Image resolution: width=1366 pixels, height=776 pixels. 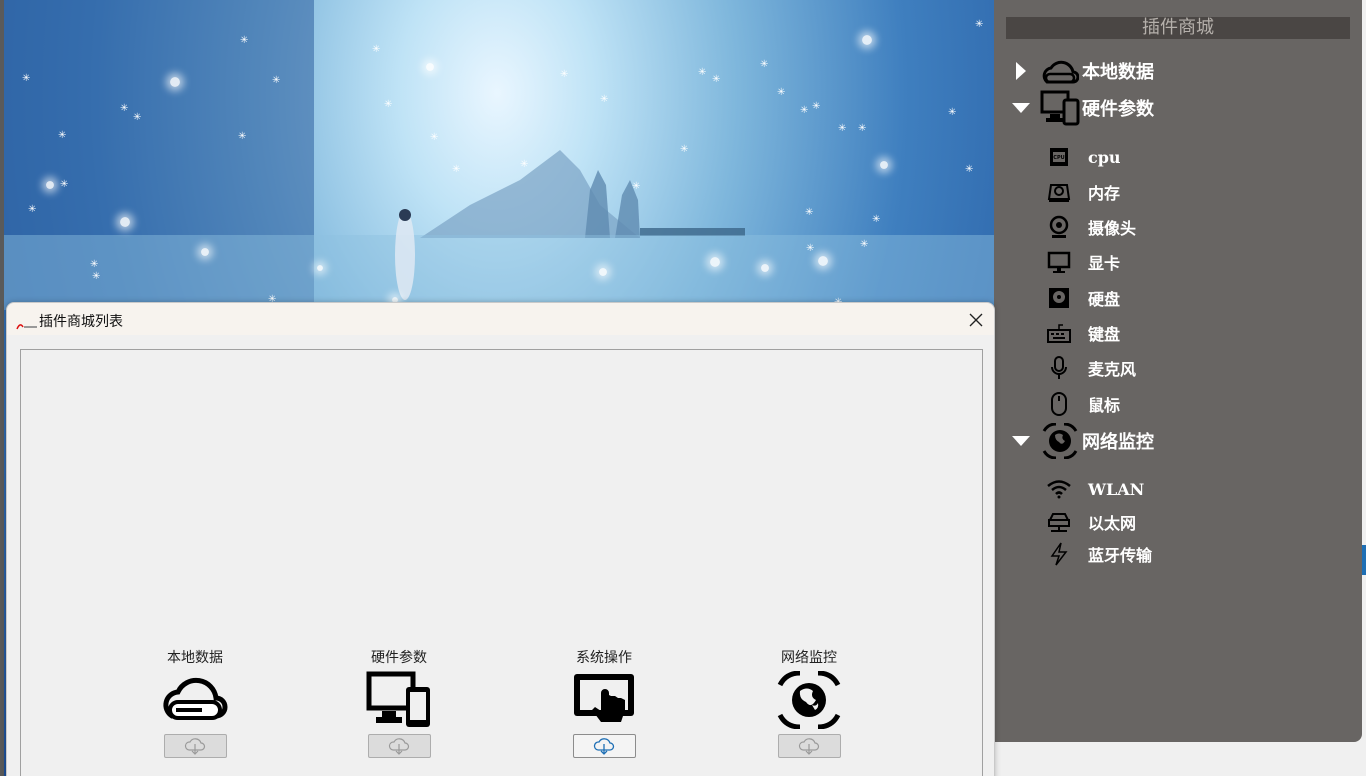 I want to click on app-logo-icon, so click(x=27, y=323).